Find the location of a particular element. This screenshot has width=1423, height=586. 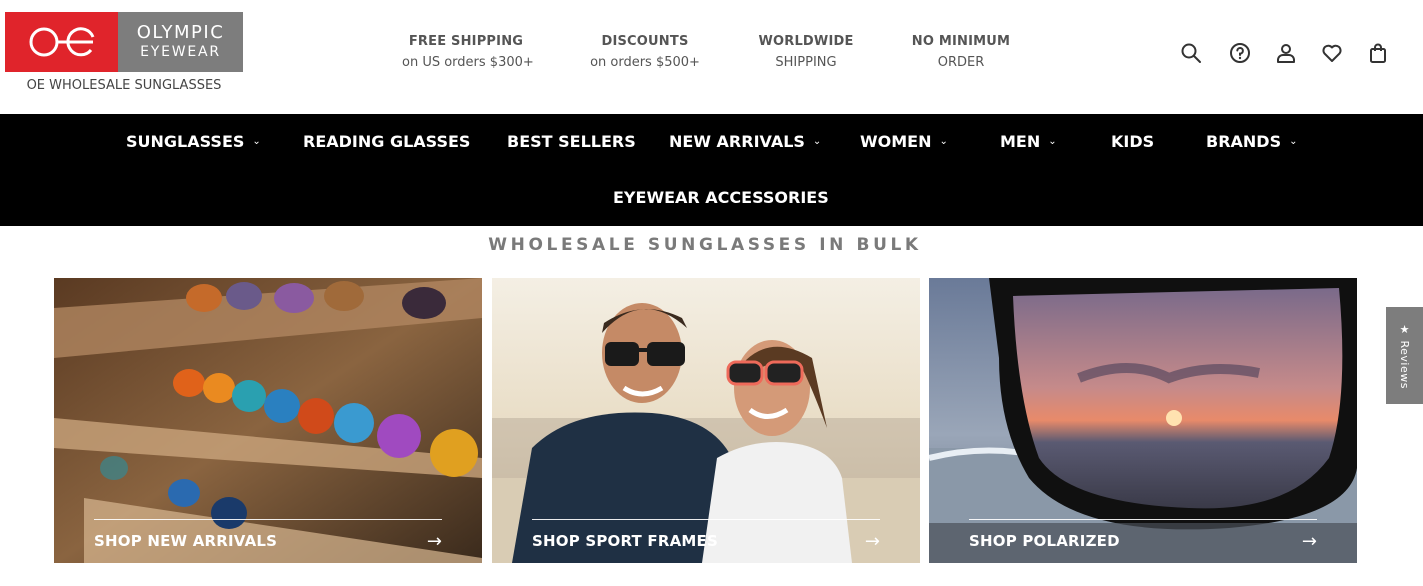

logo-name-line1: OLYMPIC is located at coordinates (180, 32).